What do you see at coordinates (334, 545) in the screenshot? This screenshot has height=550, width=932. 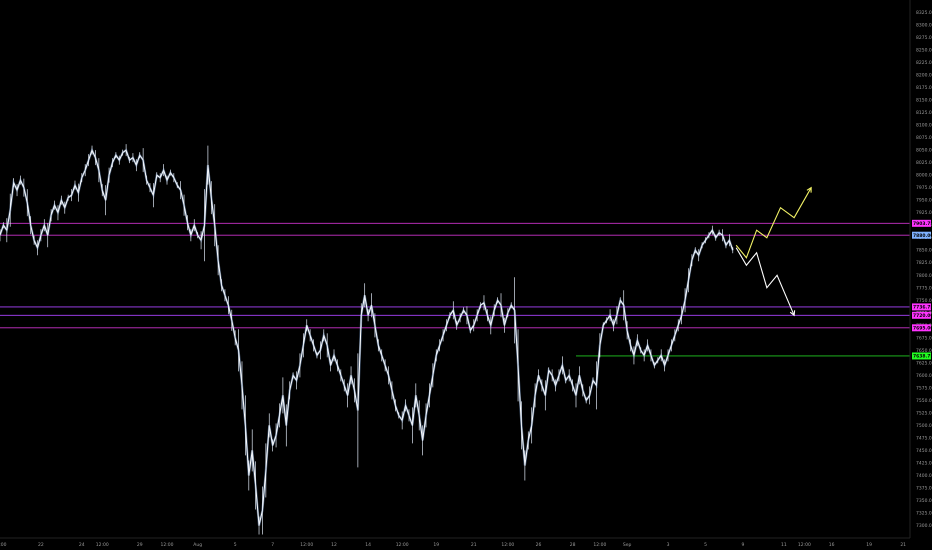 I see `time-tick-label: 12` at bounding box center [334, 545].